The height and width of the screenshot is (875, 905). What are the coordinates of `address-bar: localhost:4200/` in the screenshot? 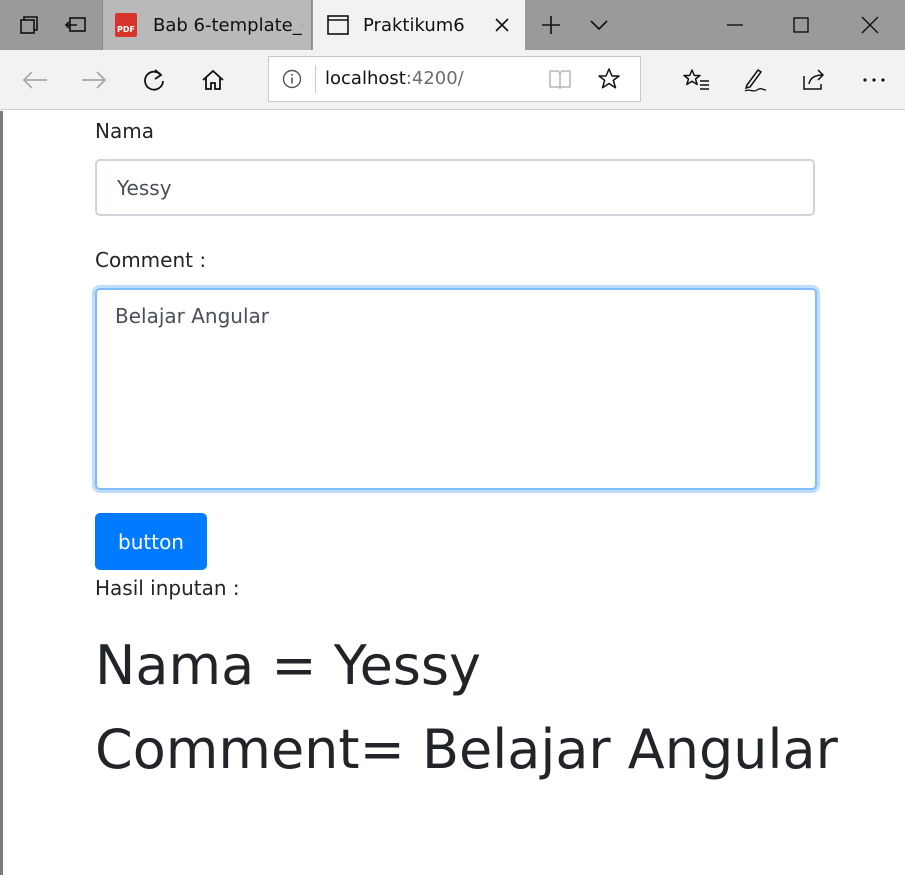 It's located at (454, 79).